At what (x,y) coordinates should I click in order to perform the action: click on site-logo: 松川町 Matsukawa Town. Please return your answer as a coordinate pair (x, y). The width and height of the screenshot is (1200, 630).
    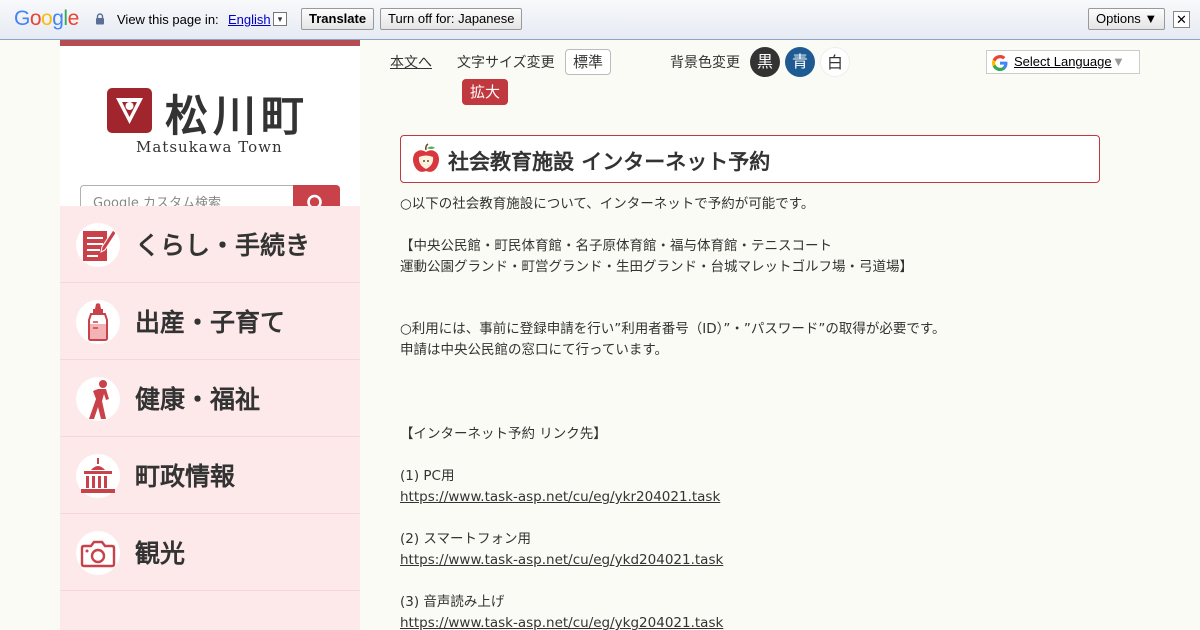
    Looking at the image, I should click on (211, 126).